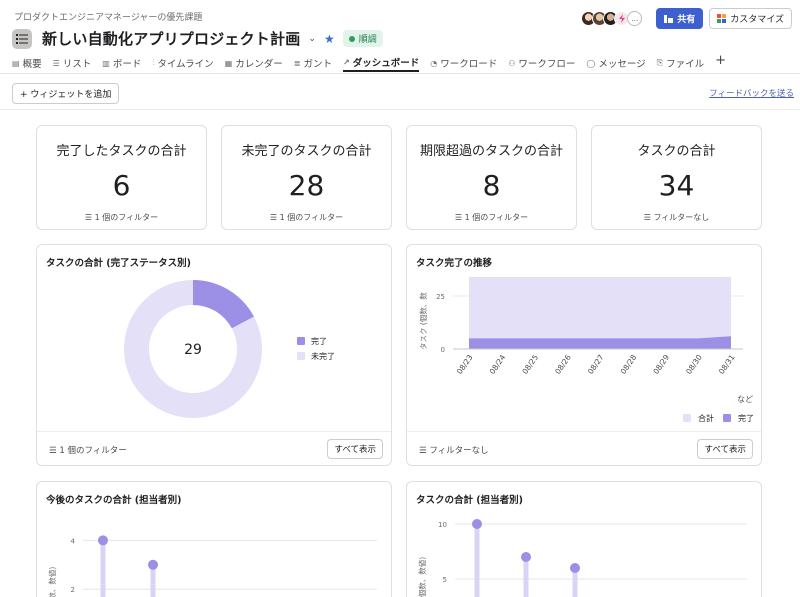 The image size is (800, 597). What do you see at coordinates (73, 541) in the screenshot?
I see `y-tick-label: 4` at bounding box center [73, 541].